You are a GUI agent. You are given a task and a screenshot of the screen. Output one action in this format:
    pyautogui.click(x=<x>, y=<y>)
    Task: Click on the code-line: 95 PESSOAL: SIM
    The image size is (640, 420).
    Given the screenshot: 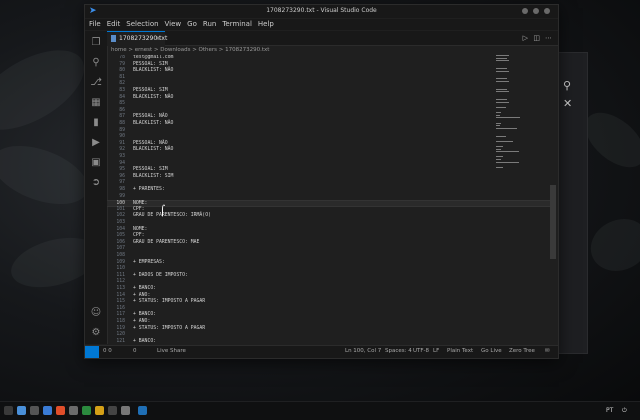 What is the action you would take?
    pyautogui.click(x=328, y=170)
    